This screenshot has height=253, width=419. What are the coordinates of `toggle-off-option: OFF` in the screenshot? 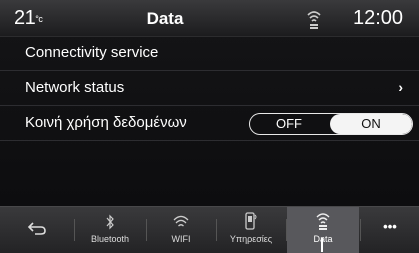 It's located at (289, 124).